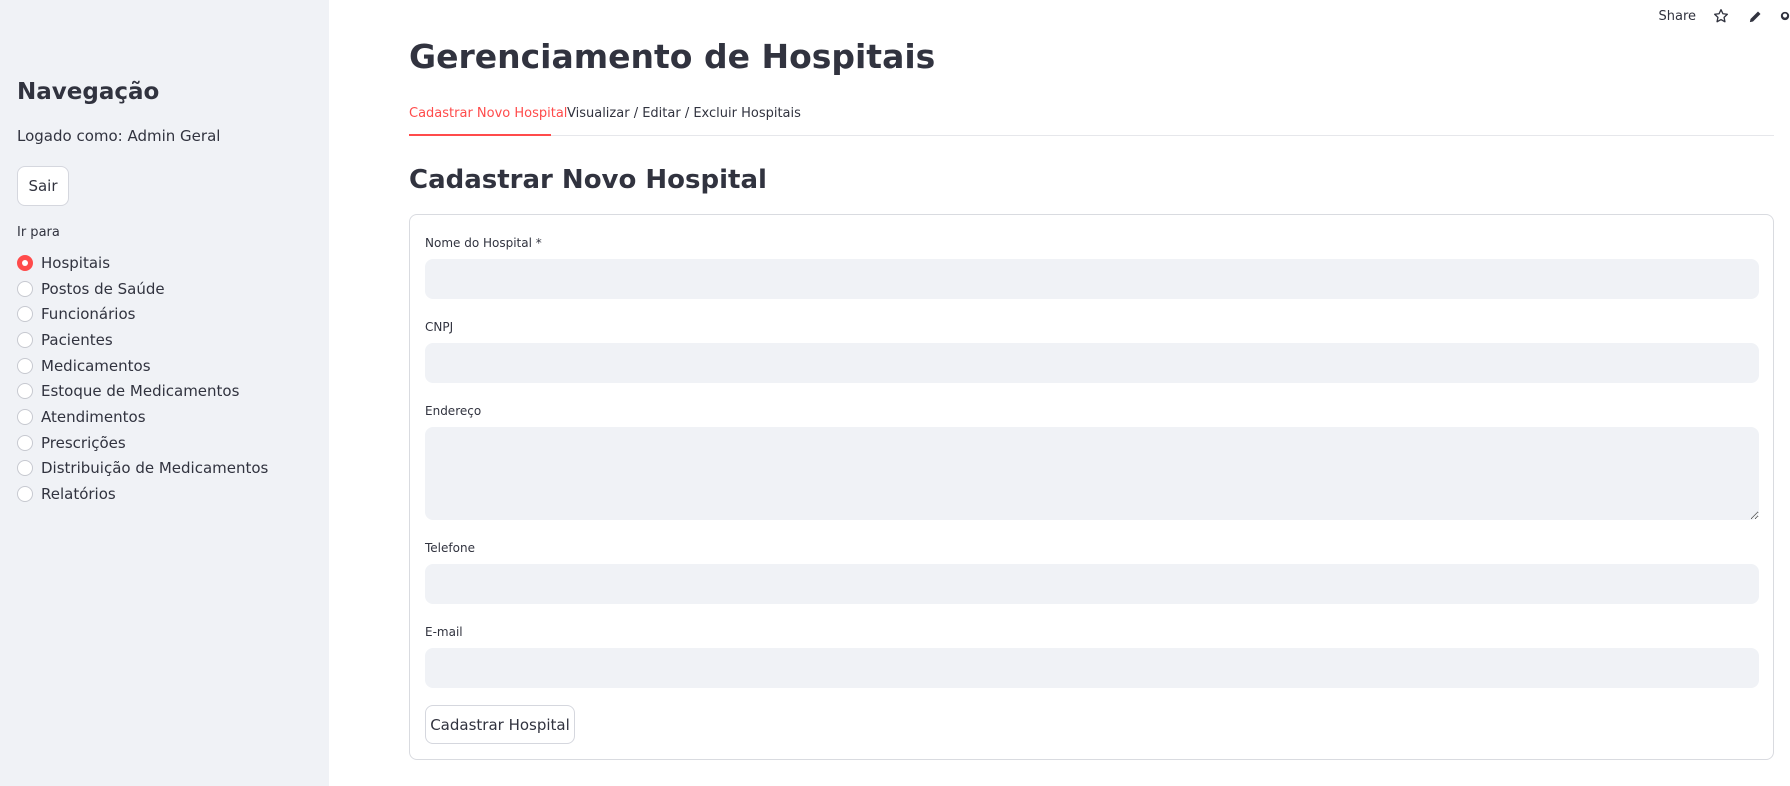 The width and height of the screenshot is (1790, 786). I want to click on nav-option-label: Medicamentos, so click(96, 365).